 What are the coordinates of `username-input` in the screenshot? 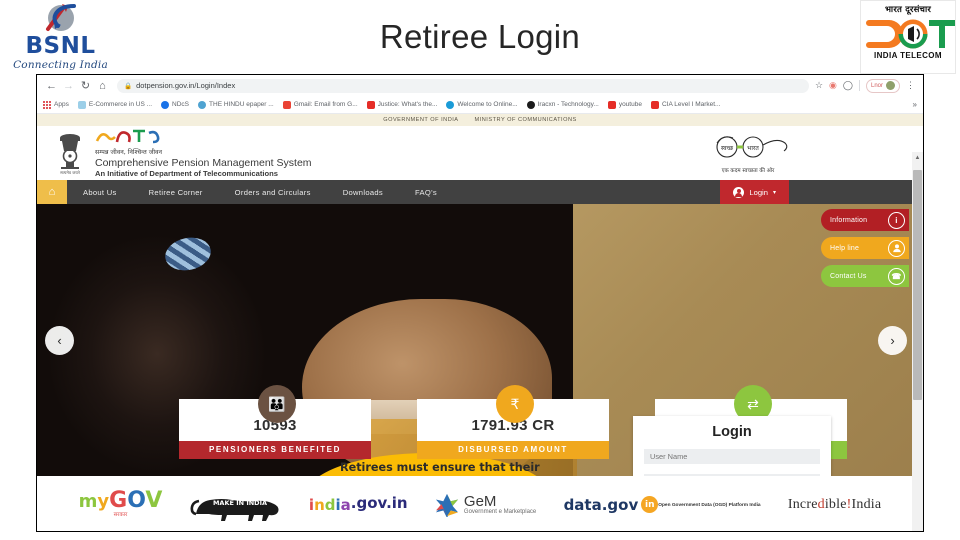 It's located at (732, 456).